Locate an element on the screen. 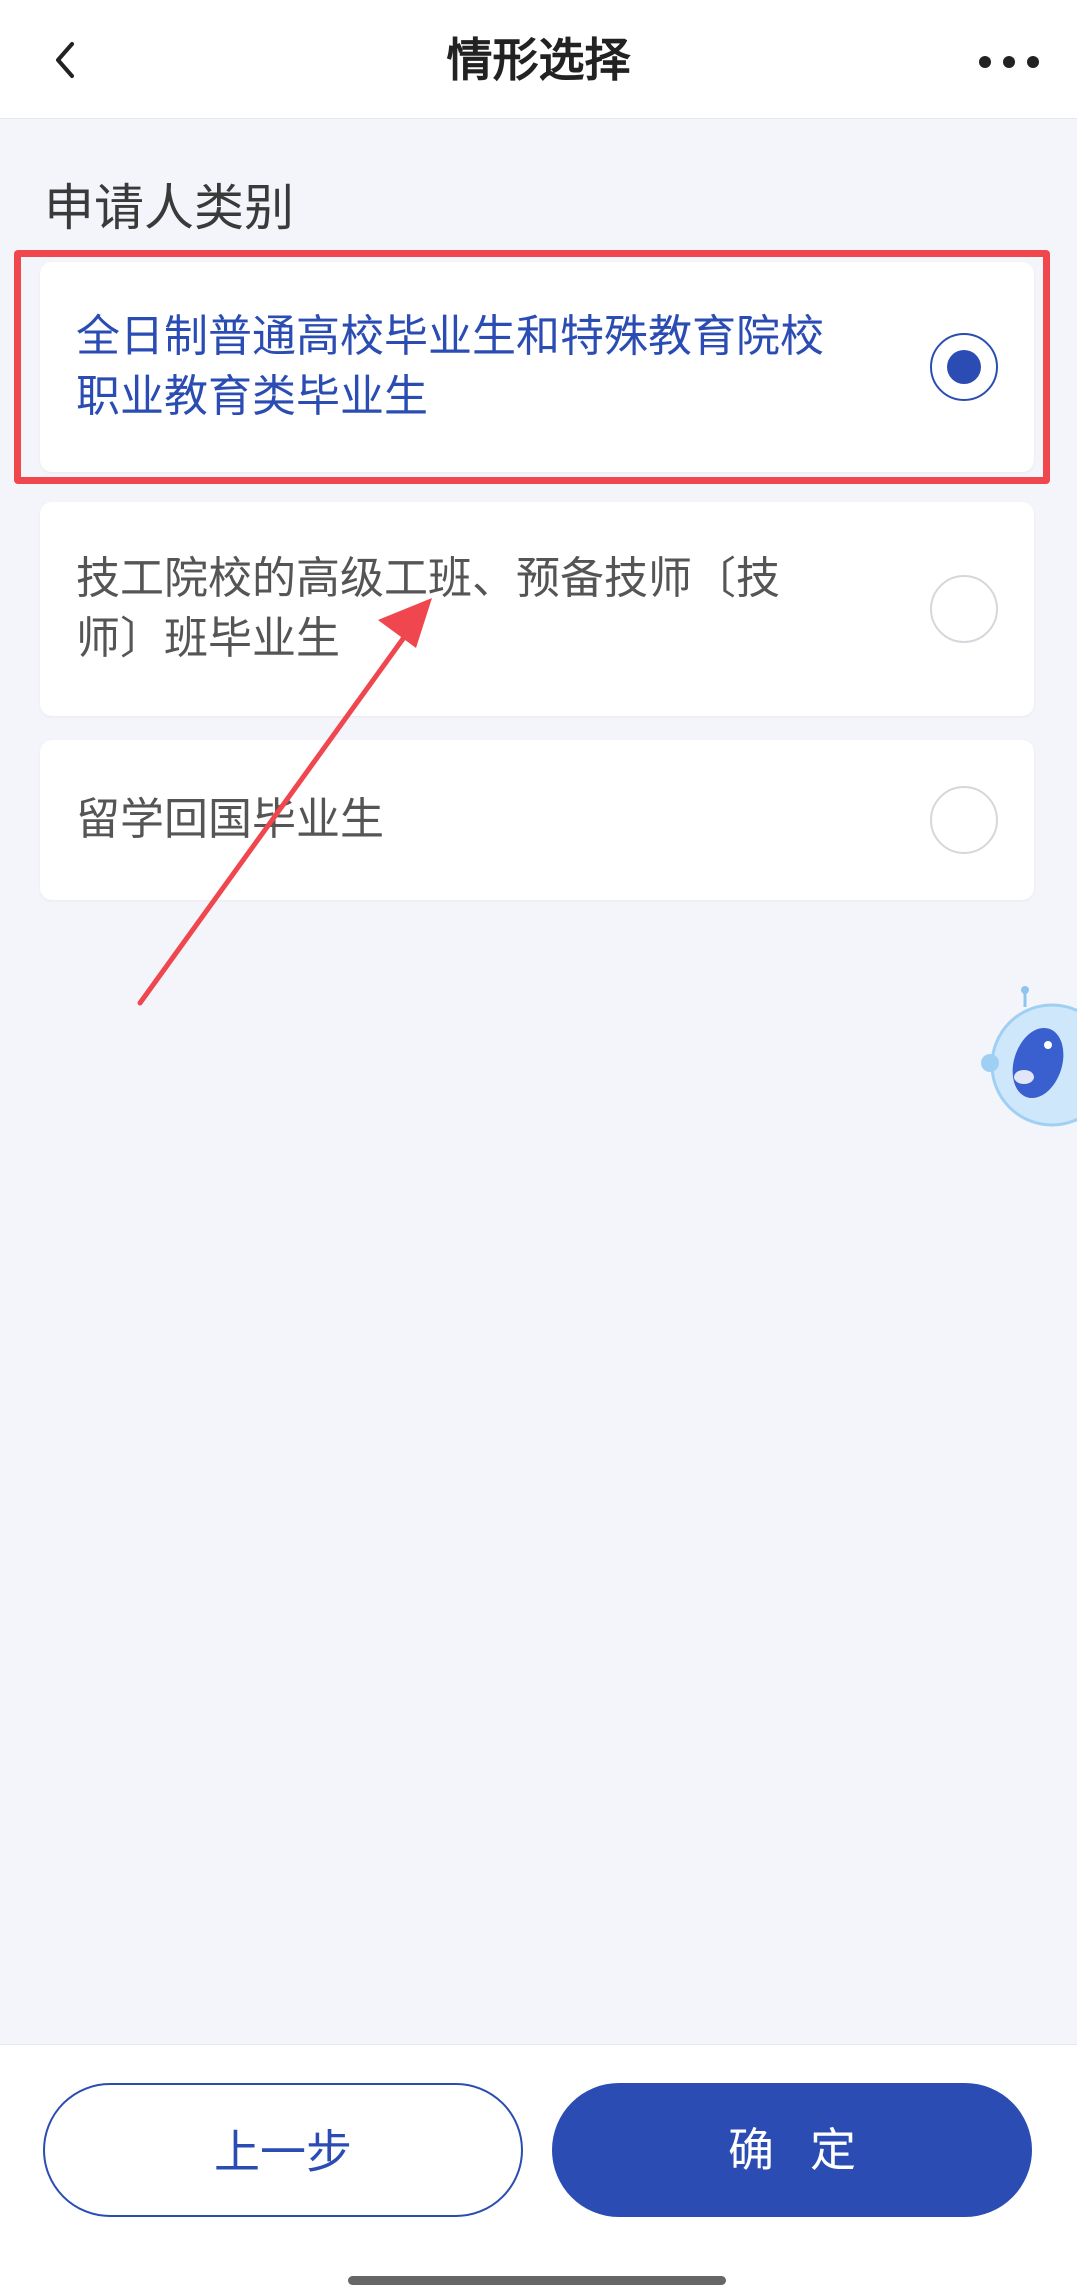  navbar: 情形选择 is located at coordinates (538, 59).